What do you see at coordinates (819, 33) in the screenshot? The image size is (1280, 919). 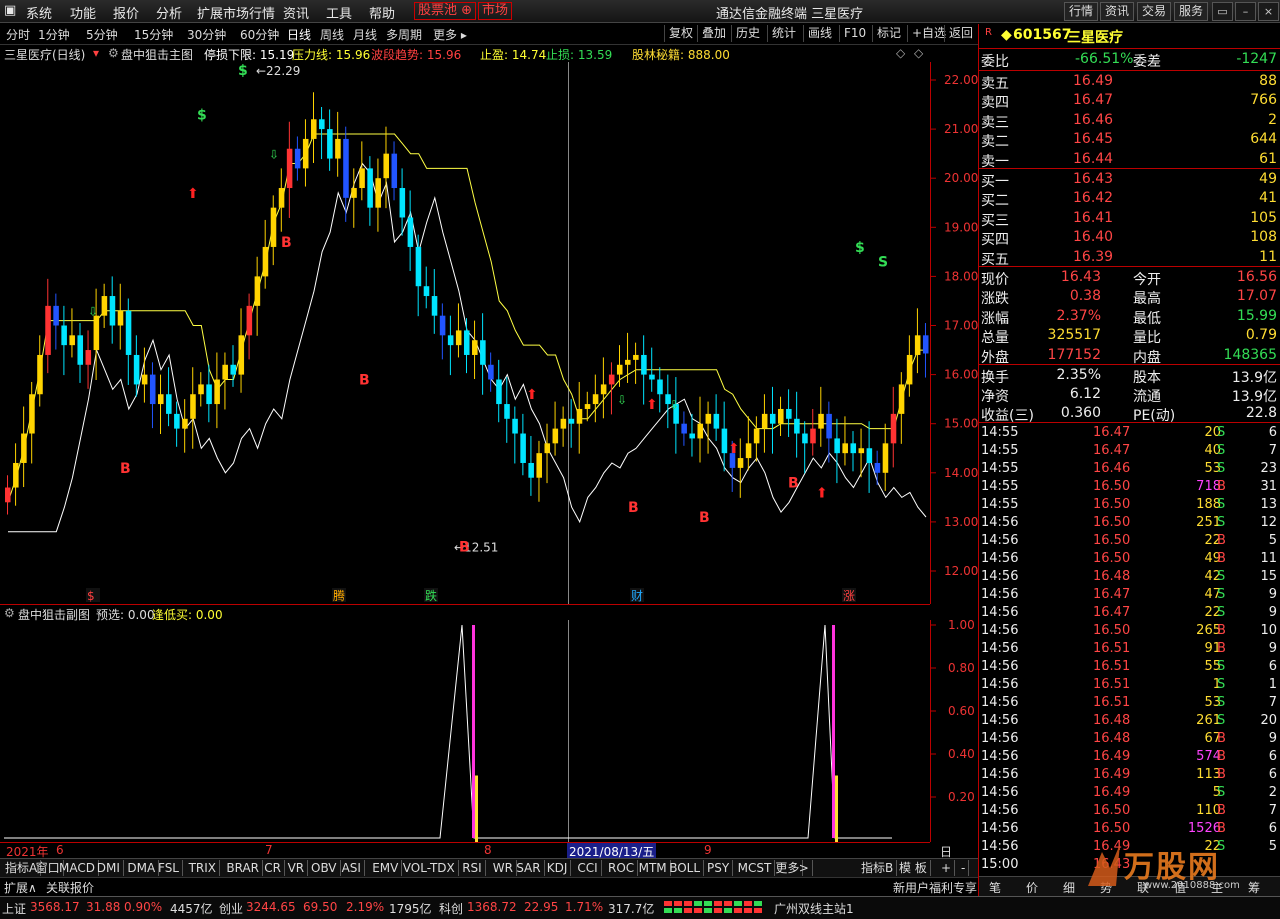 I see `tool-huaxian: 画线` at bounding box center [819, 33].